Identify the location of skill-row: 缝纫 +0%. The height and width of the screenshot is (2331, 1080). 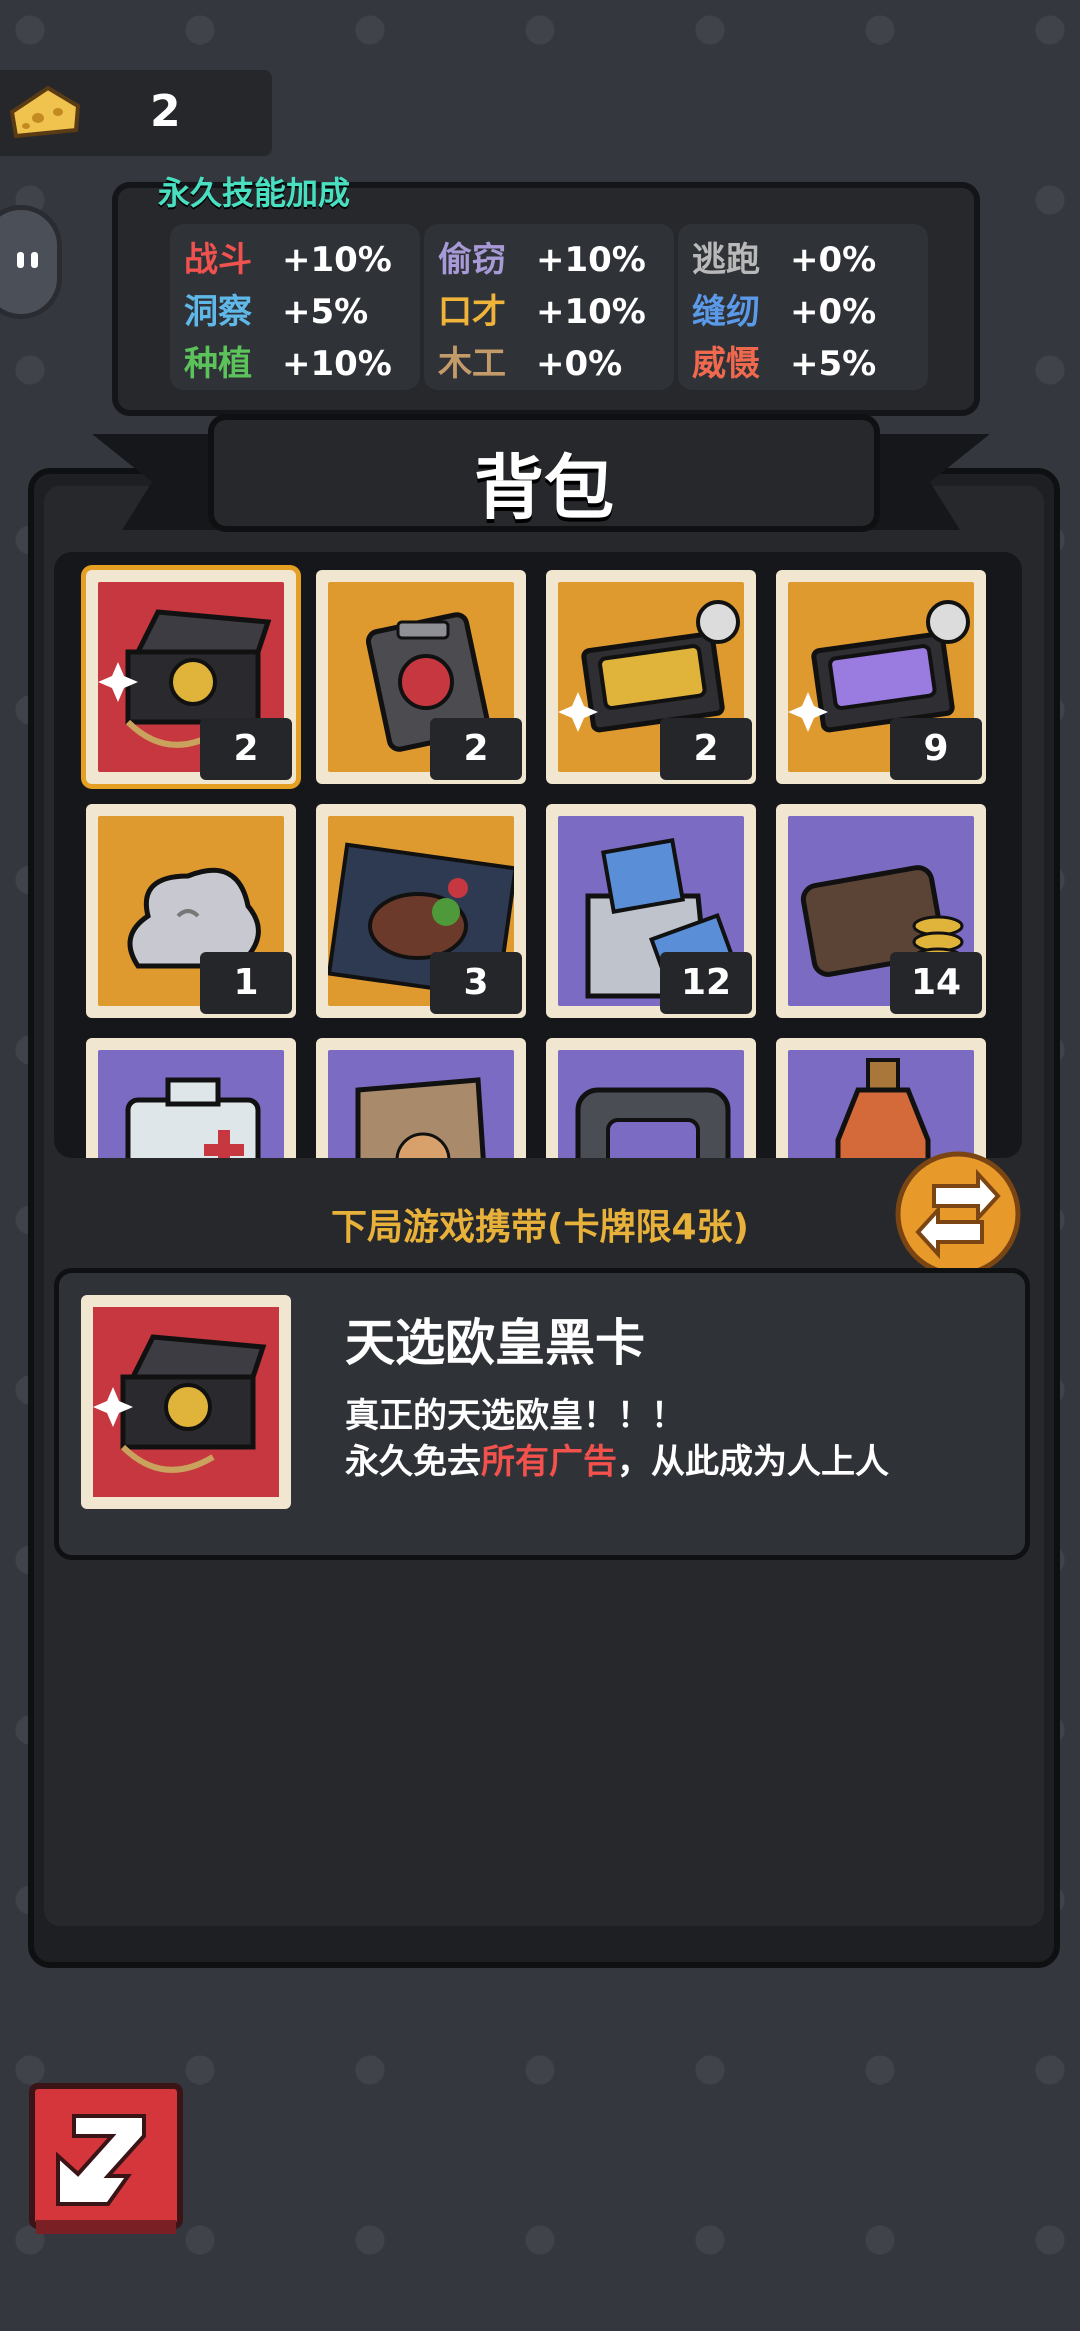
(784, 309).